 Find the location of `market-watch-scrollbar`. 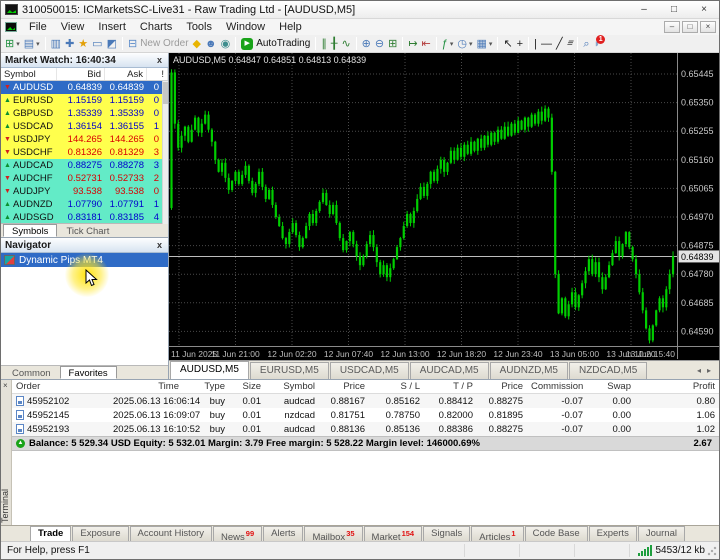

market-watch-scrollbar is located at coordinates (165, 152).